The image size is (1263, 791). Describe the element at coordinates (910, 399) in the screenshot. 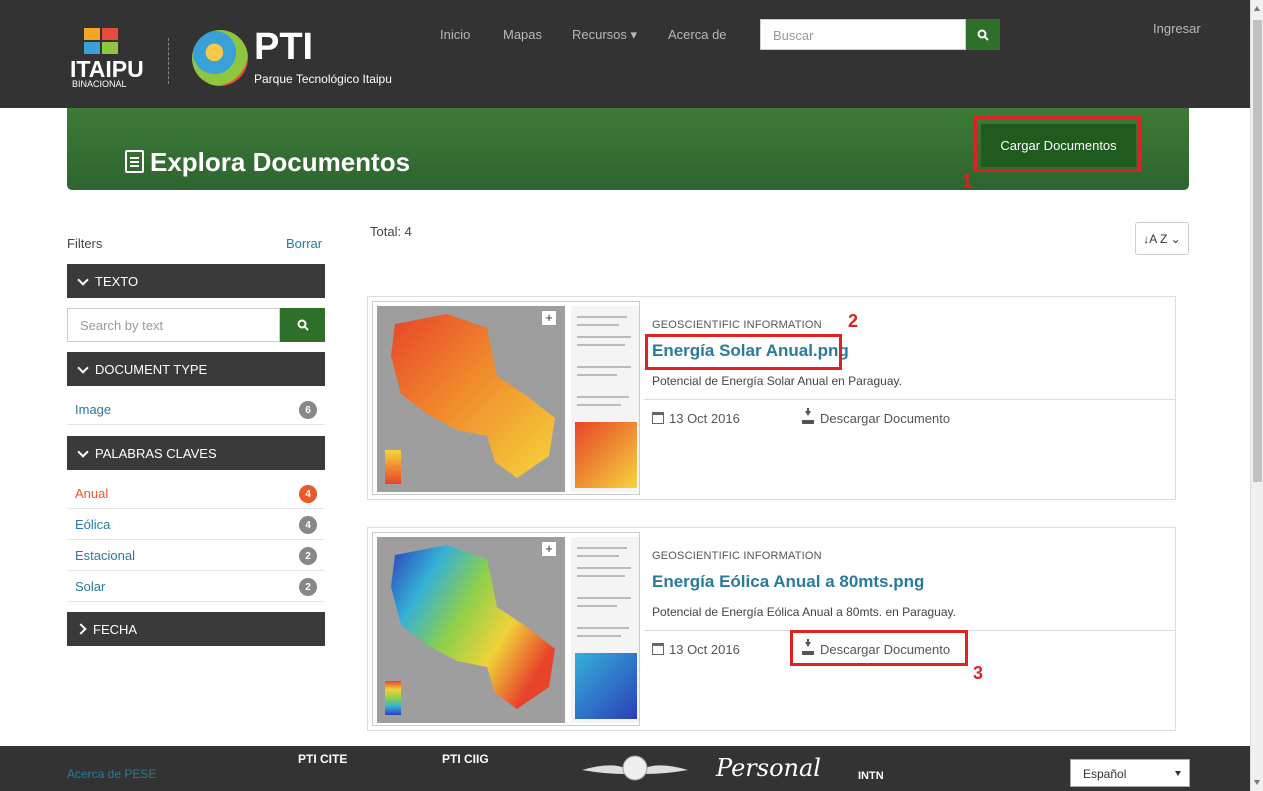

I see `card-divider` at that location.